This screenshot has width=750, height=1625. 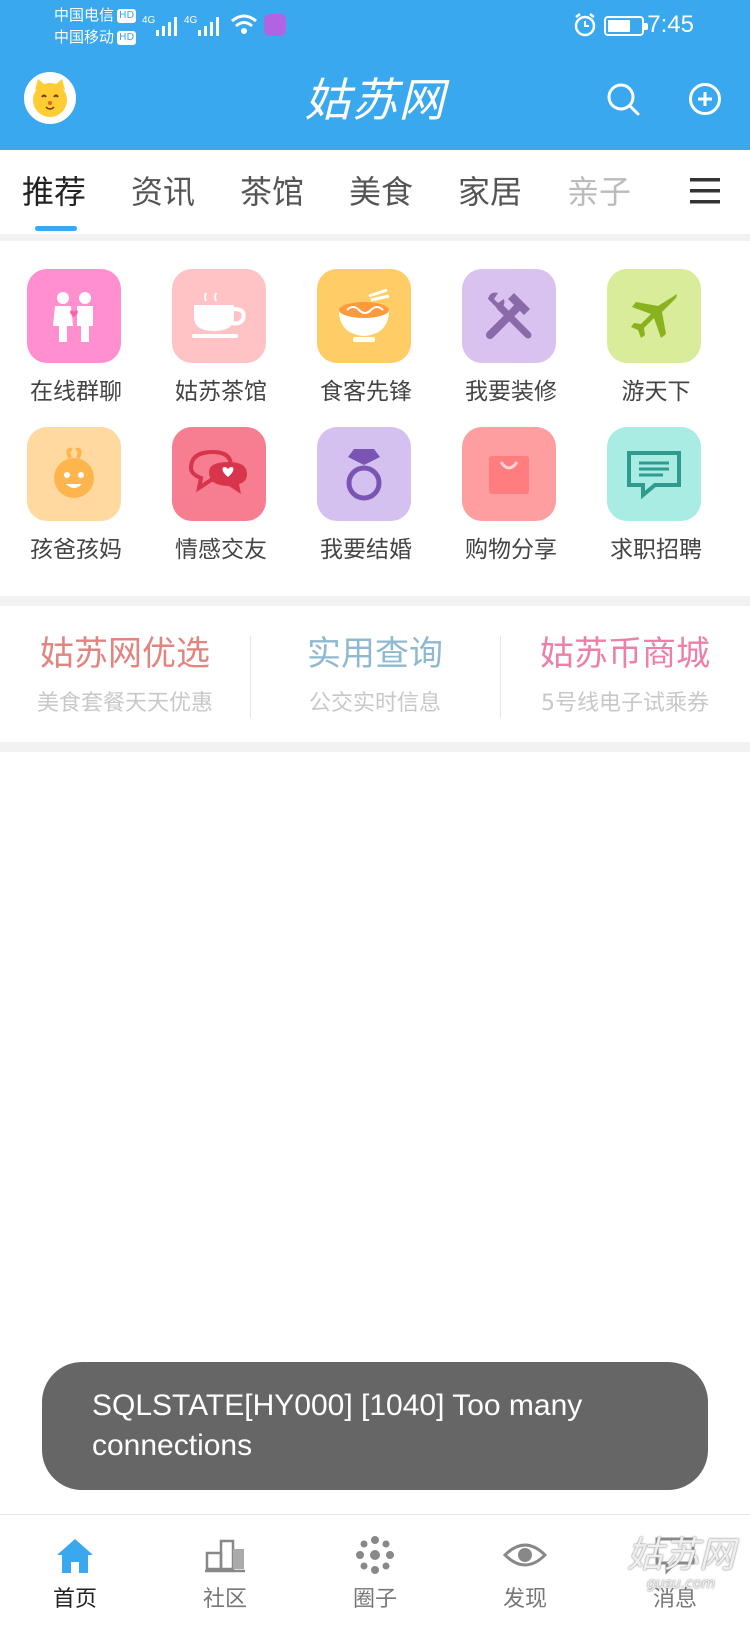 What do you see at coordinates (374, 1599) in the screenshot?
I see `nav-label: 圈子` at bounding box center [374, 1599].